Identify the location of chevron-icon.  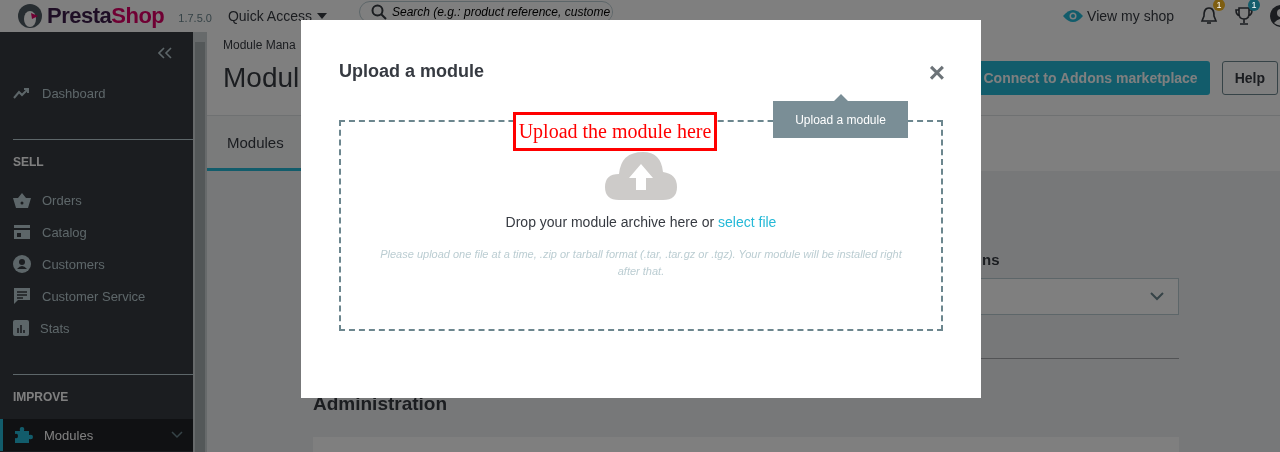
(1157, 296).